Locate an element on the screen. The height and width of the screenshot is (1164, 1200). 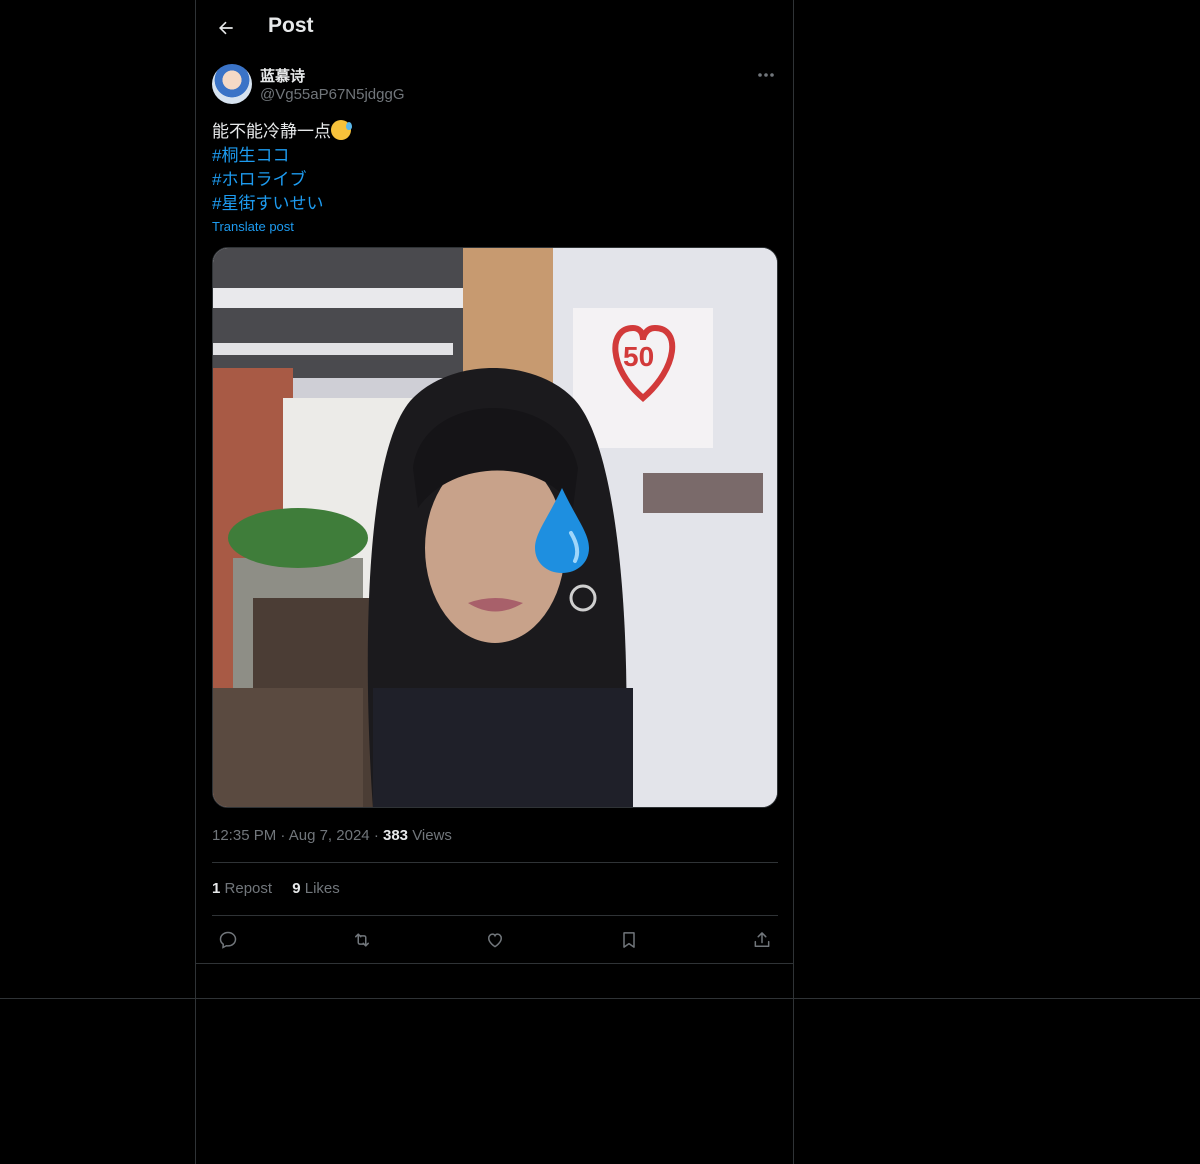
reposts-count: 1 is located at coordinates (216, 888).